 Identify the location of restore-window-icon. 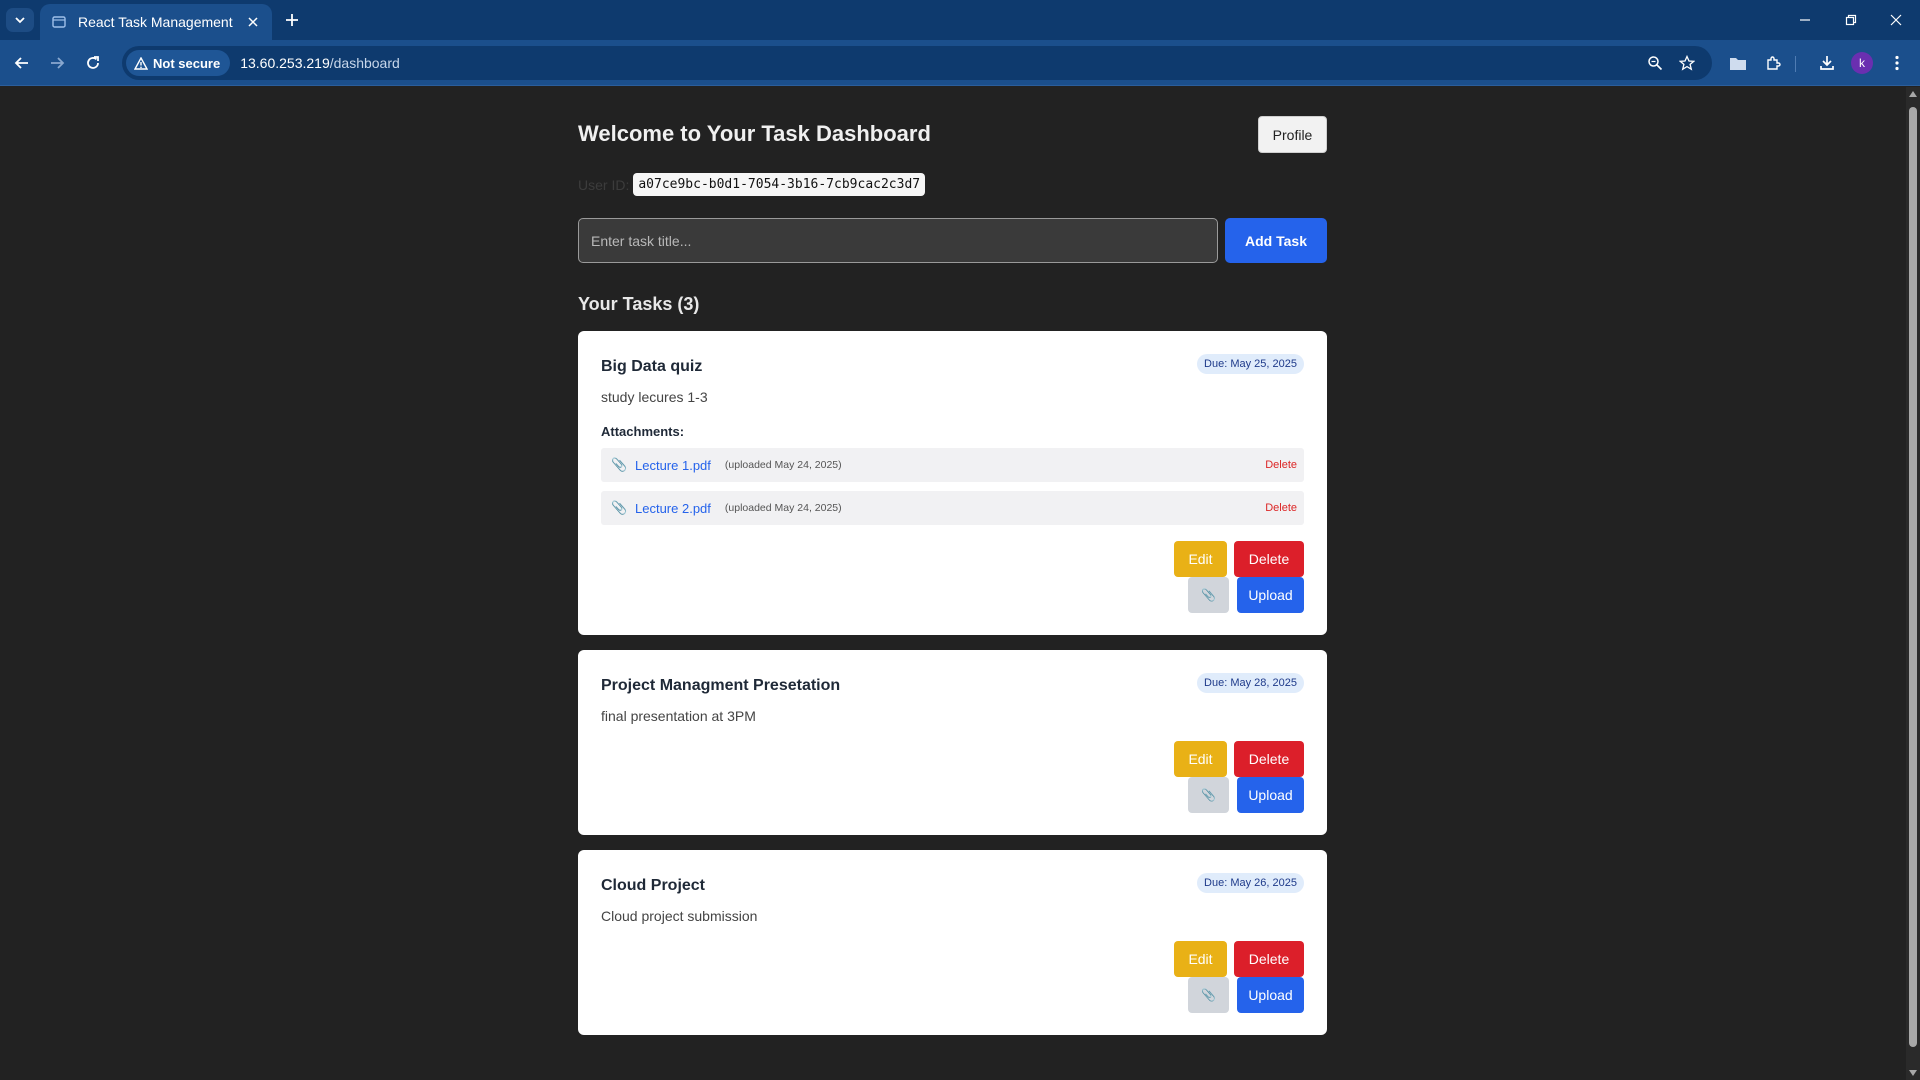
(1851, 20).